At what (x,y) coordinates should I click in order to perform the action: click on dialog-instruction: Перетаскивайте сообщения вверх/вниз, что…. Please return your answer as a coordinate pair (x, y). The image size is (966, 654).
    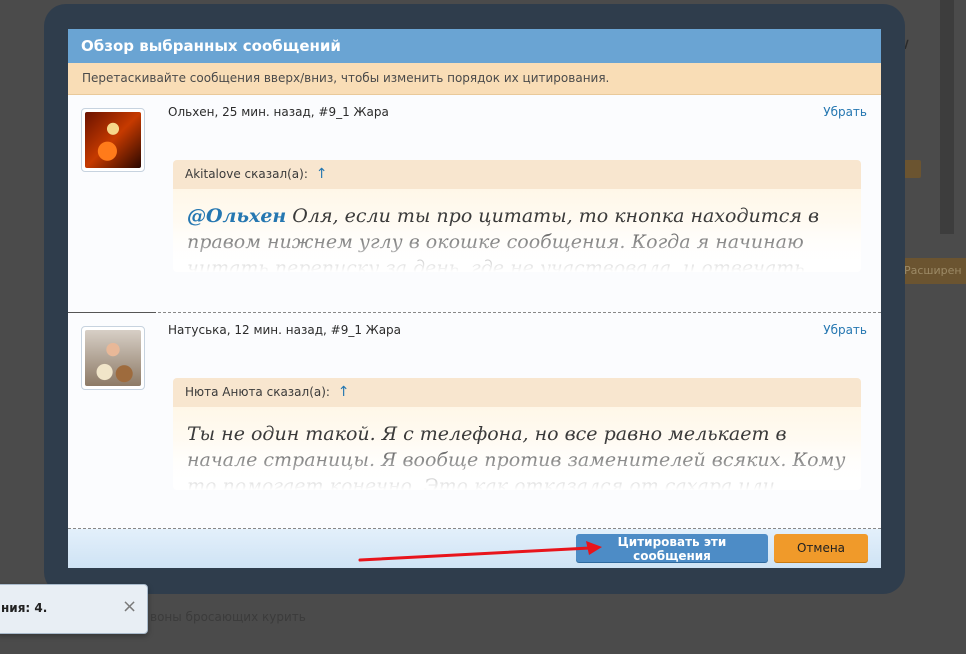
    Looking at the image, I should click on (474, 79).